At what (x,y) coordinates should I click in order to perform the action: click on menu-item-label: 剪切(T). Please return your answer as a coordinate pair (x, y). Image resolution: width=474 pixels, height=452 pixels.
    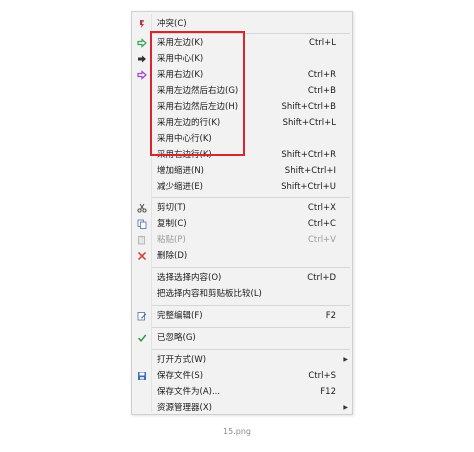
    Looking at the image, I should click on (171, 208).